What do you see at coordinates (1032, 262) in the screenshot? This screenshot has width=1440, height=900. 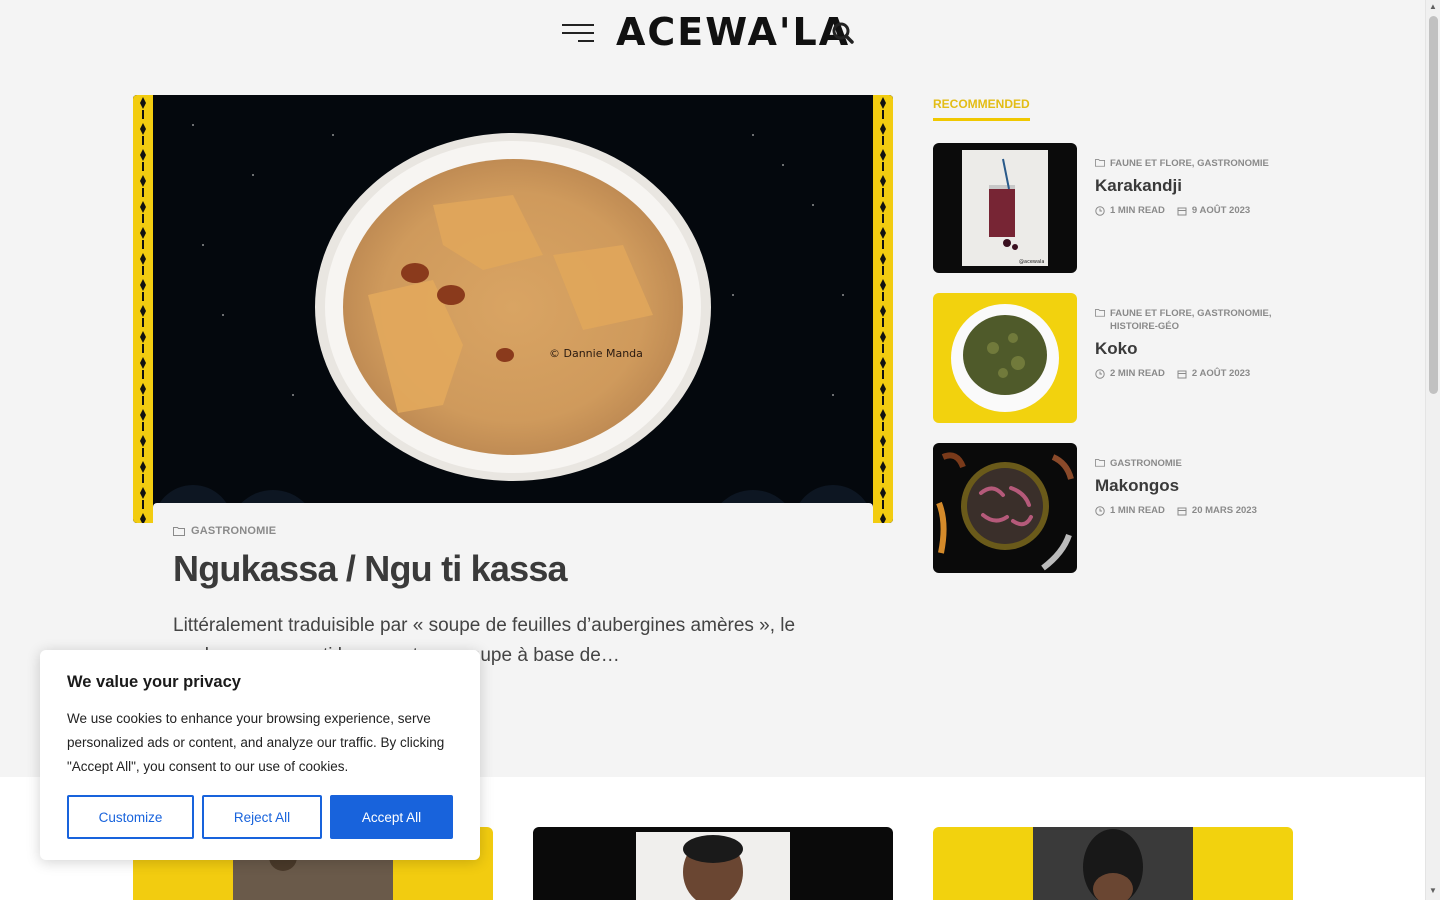 I see `thumbnail-watermark: @acewala` at bounding box center [1032, 262].